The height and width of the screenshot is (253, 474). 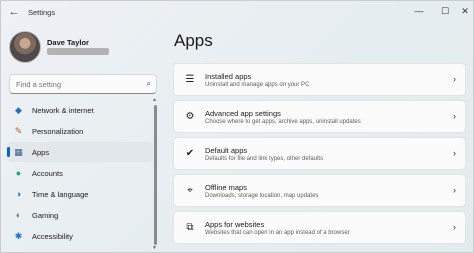 I want to click on sidebar-item-accounts: ● Accounts, so click(x=80, y=173).